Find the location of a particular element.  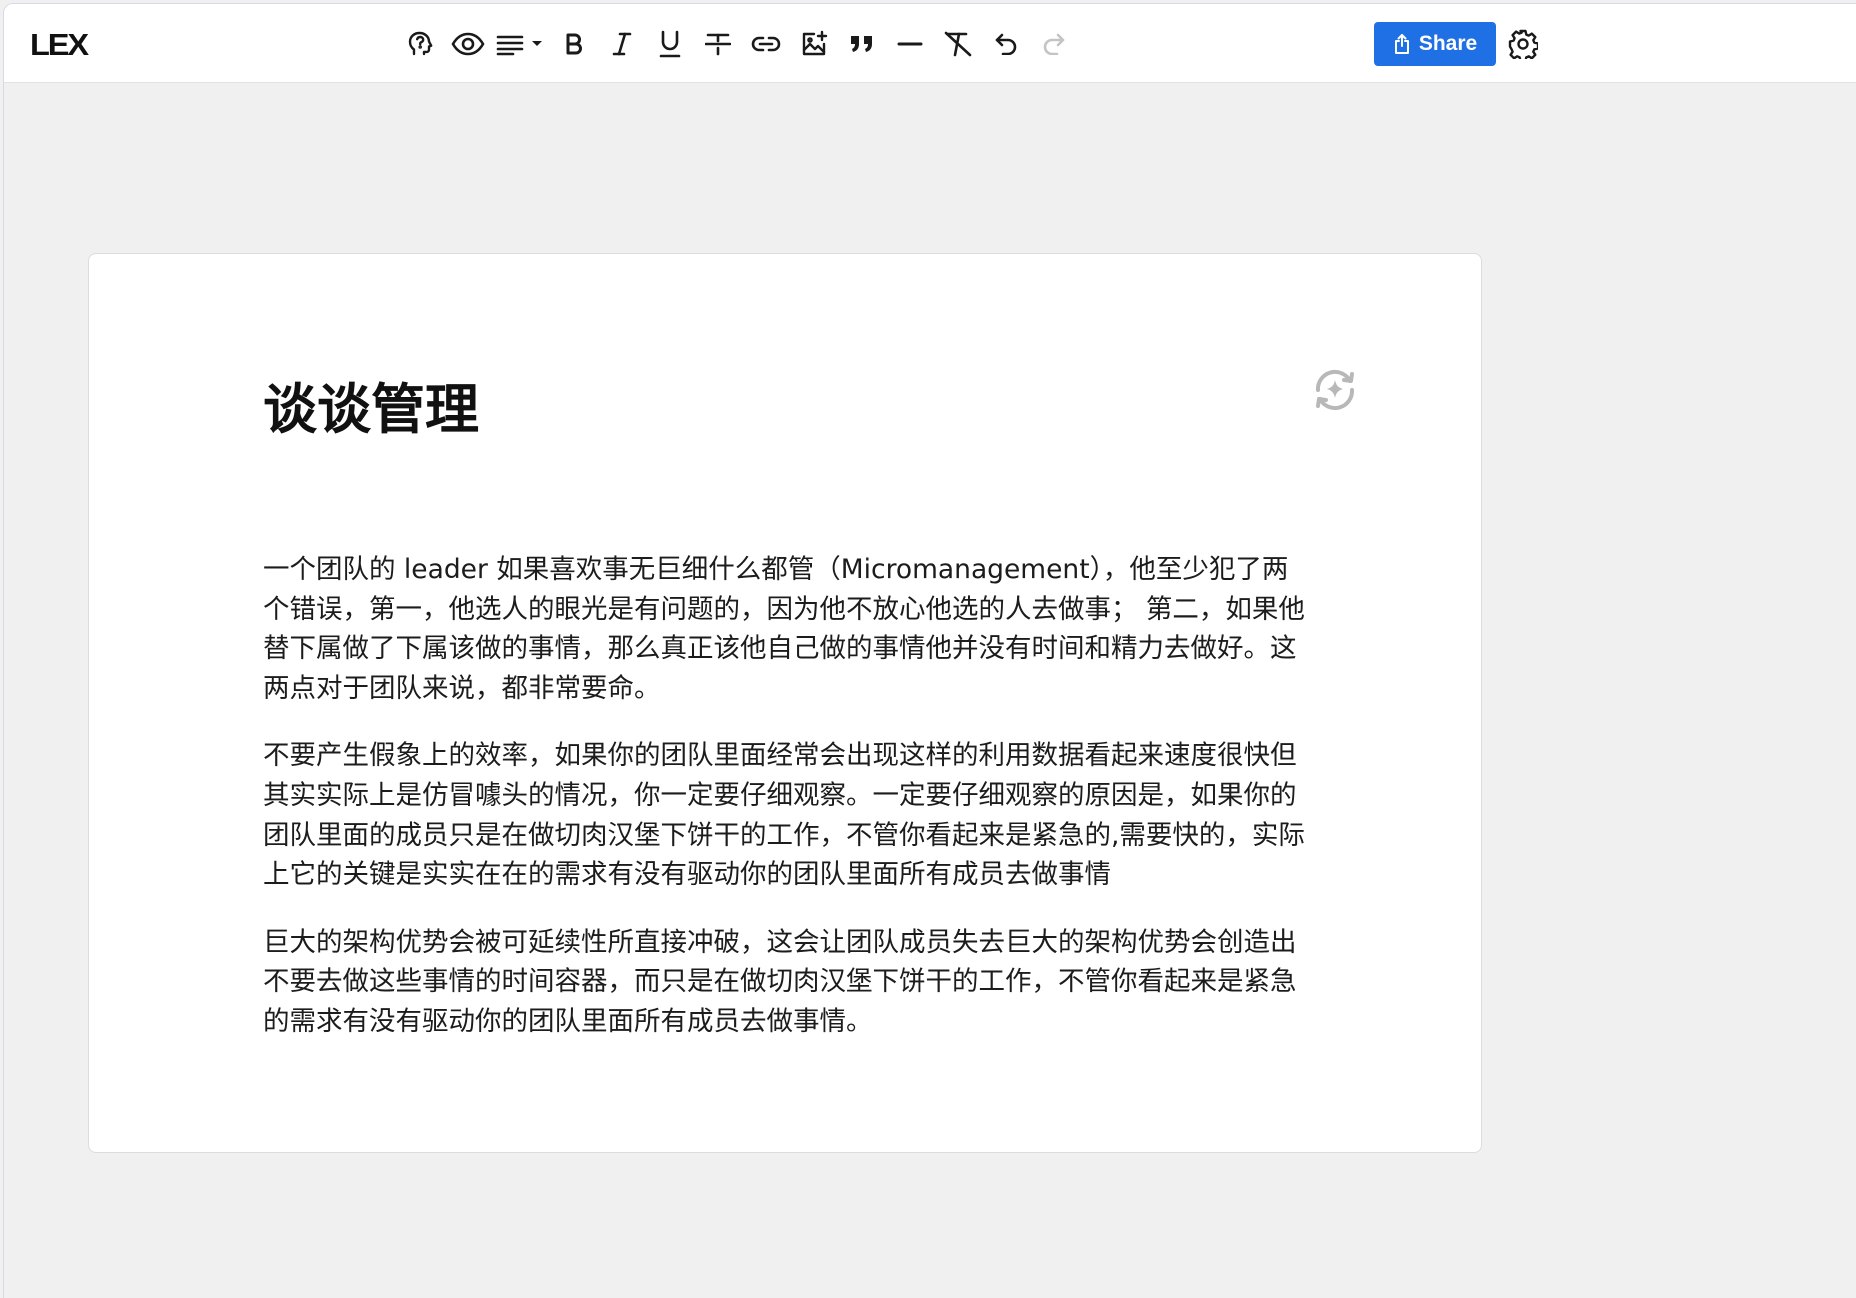

undo-icon is located at coordinates (1006, 44).